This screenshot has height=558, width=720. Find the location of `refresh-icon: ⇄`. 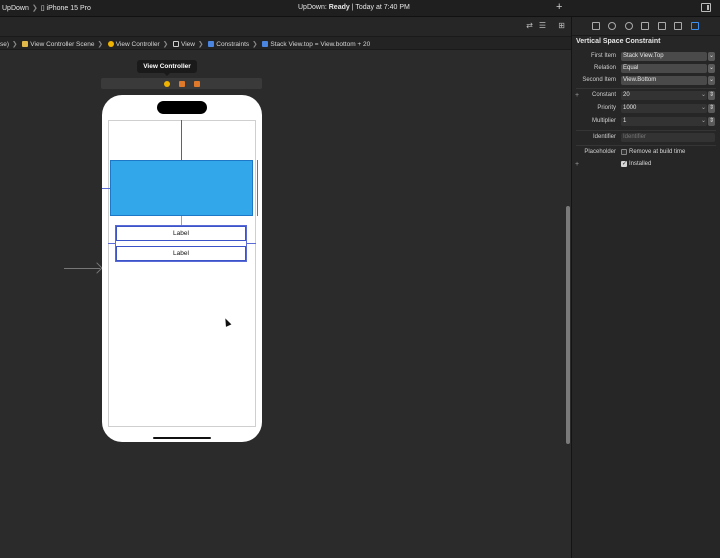

refresh-icon: ⇄ is located at coordinates (529, 26).